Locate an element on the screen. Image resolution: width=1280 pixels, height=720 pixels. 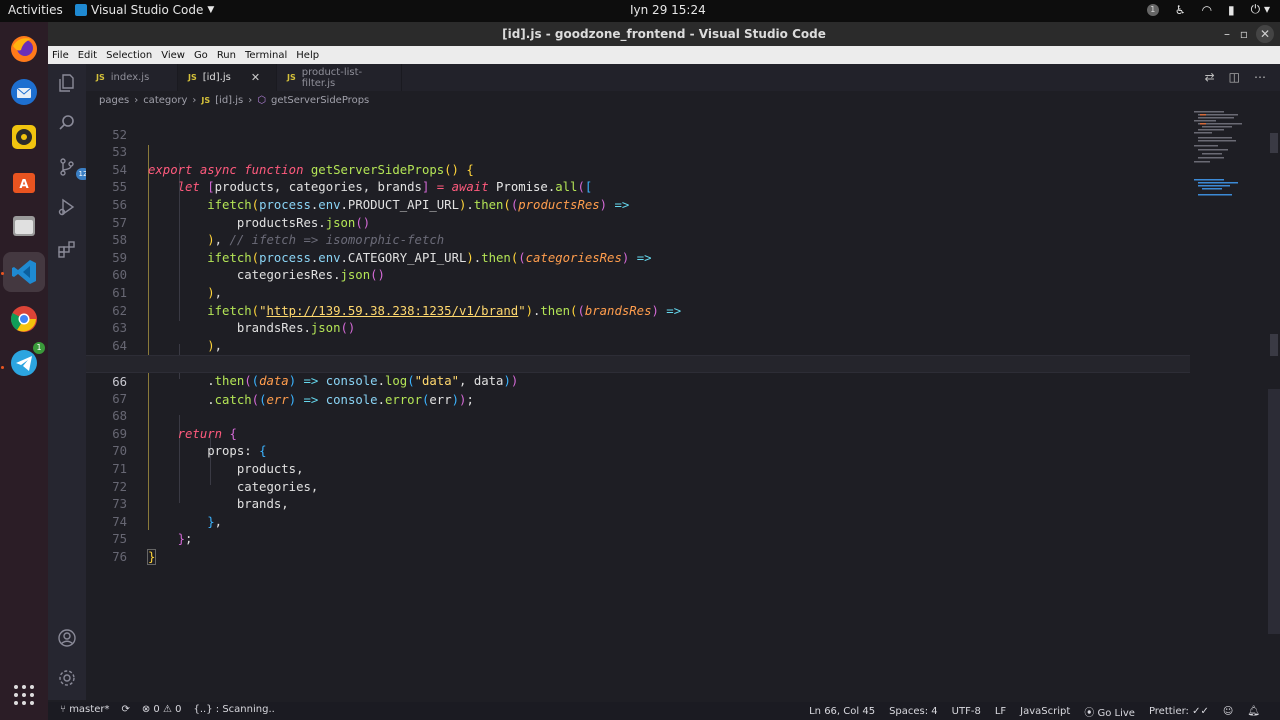
code-line: 67 is located at coordinates (638, 389).